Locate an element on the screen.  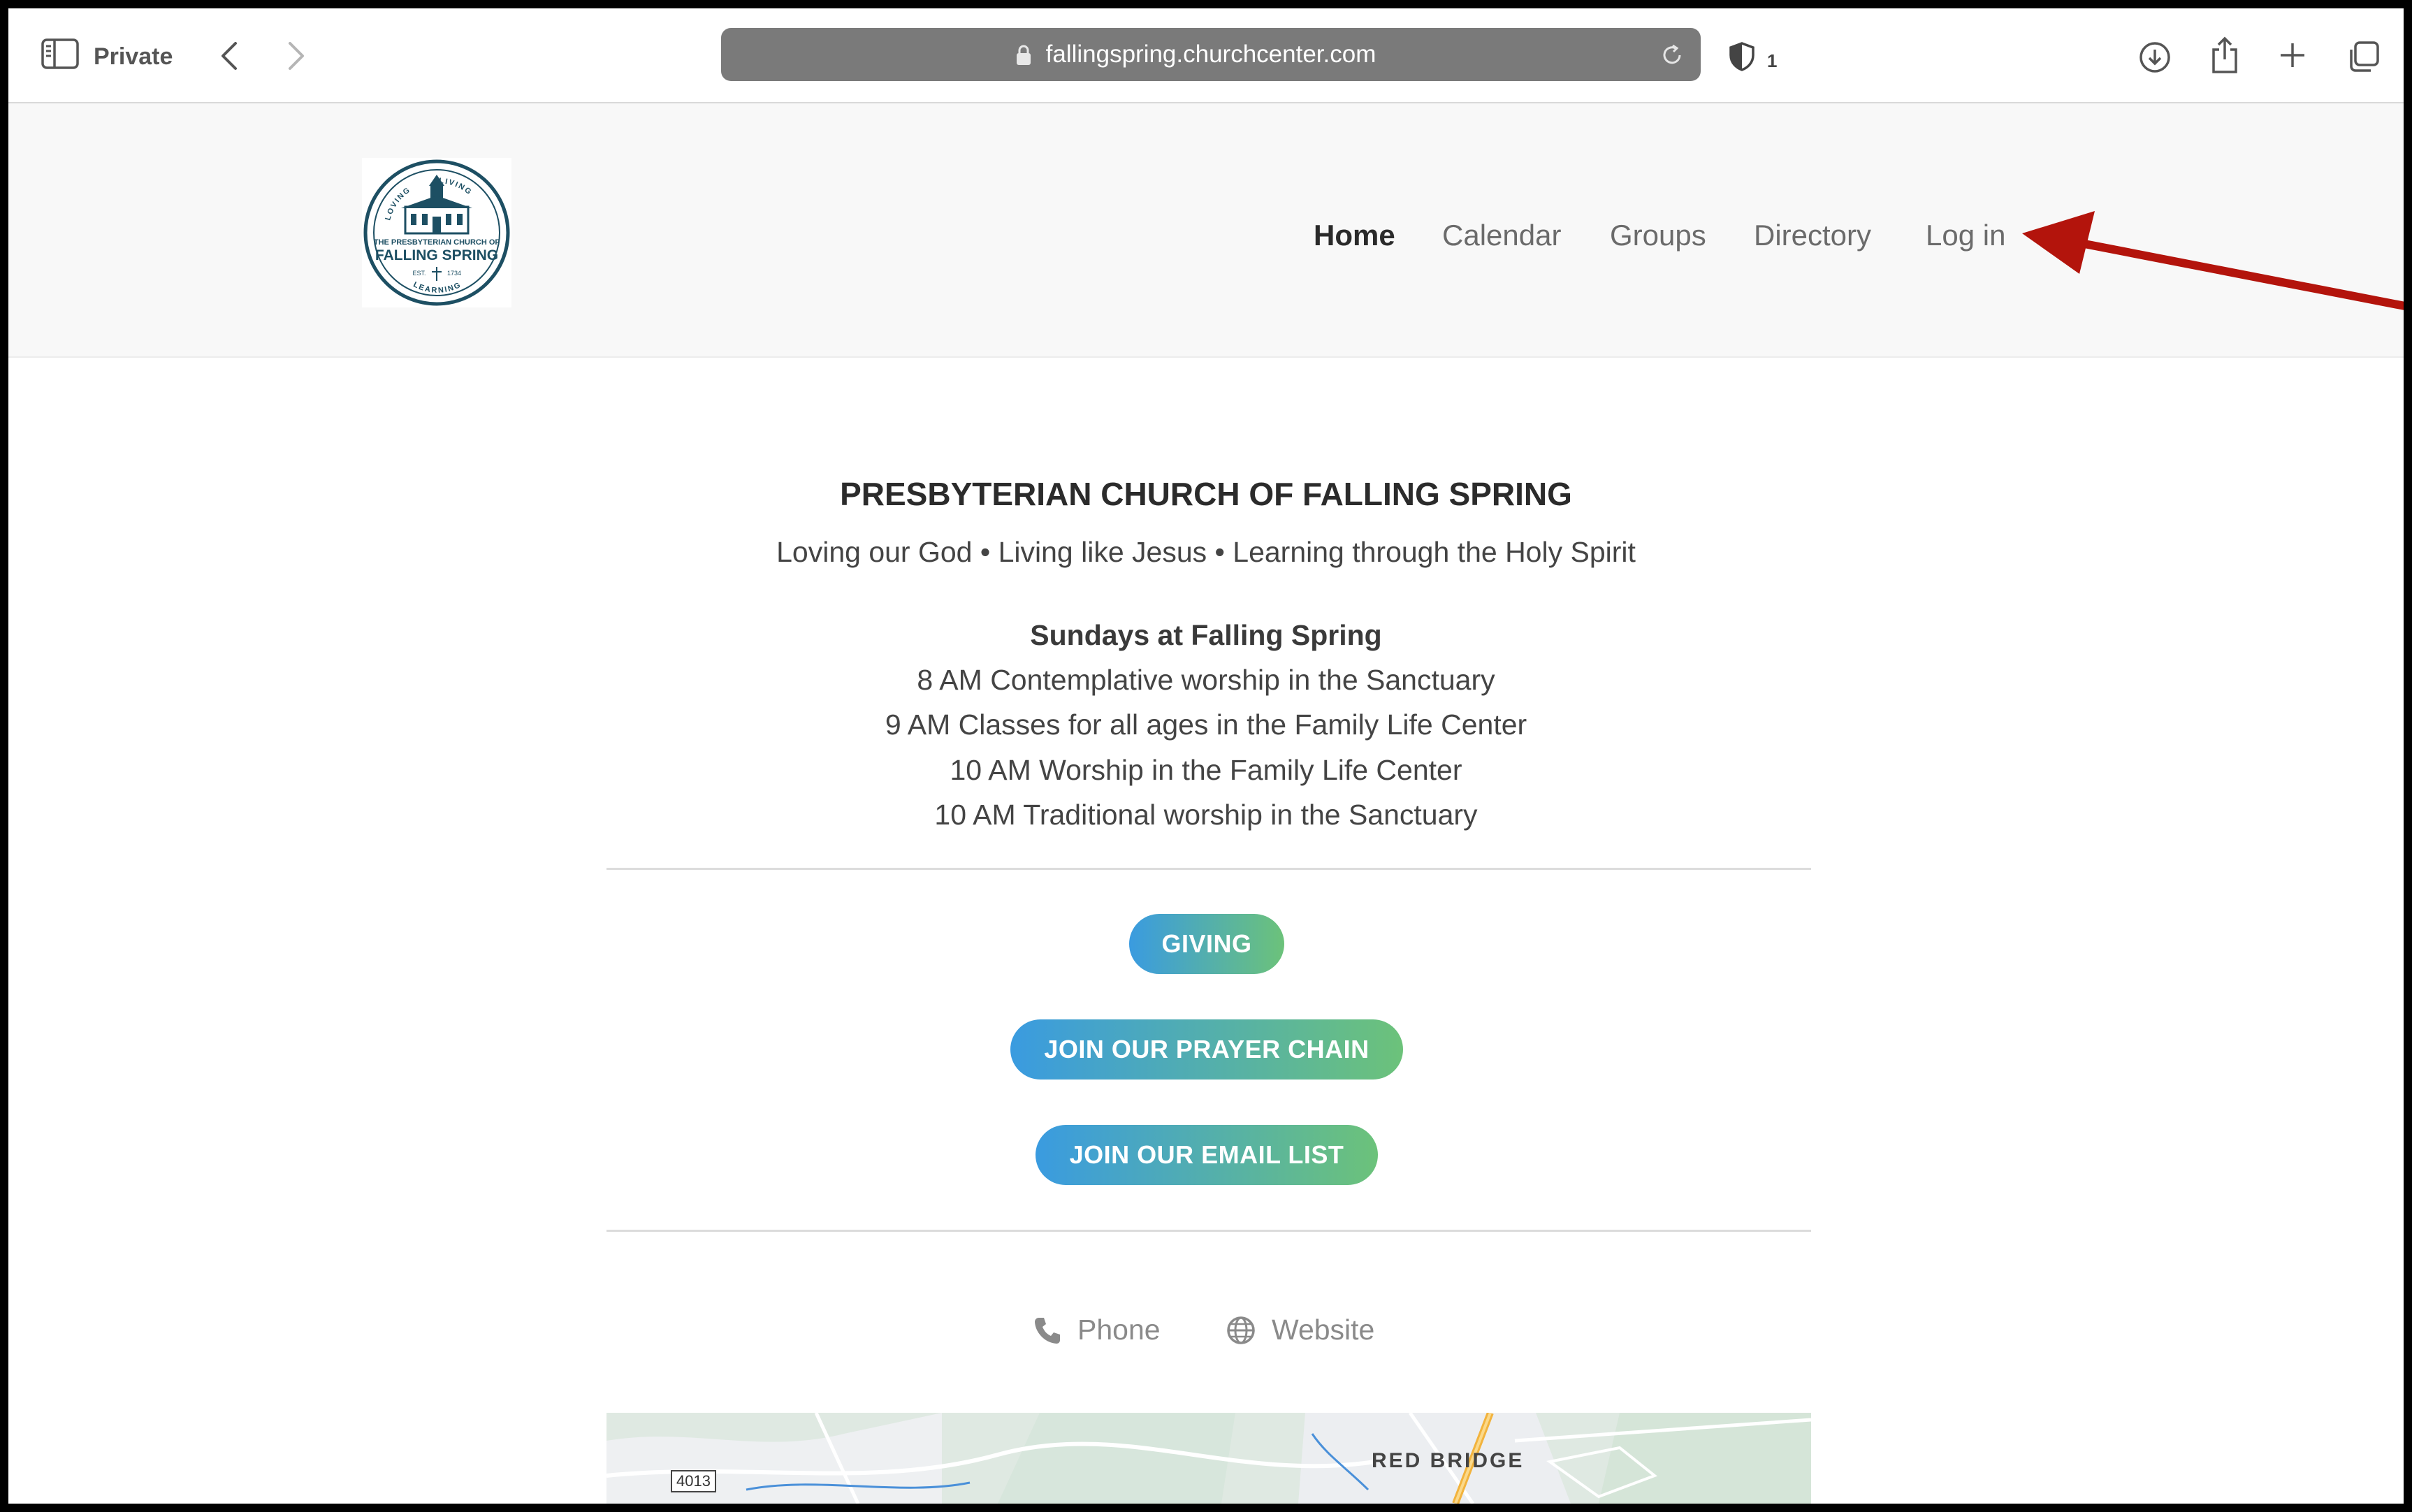
browser-toolbar: Private fallingspring.churchcenter.com 1 is located at coordinates (1206, 55).